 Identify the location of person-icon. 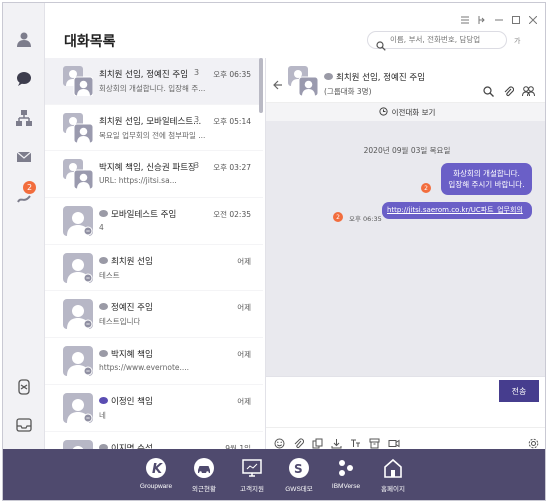
(24, 39).